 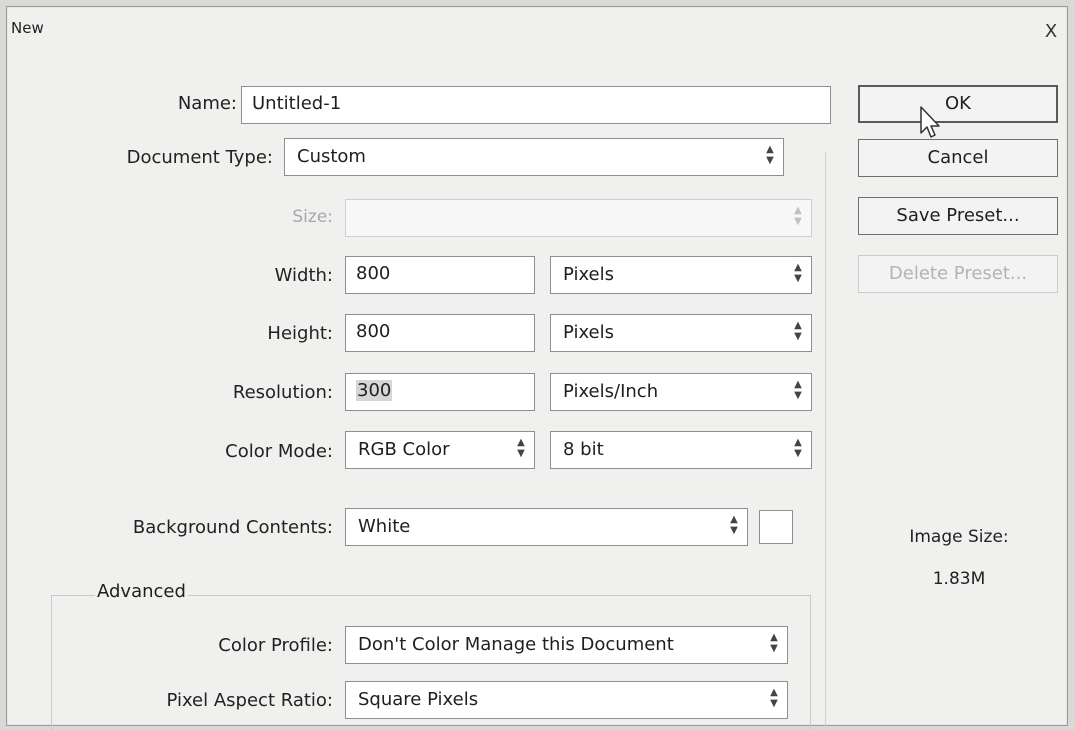 I want to click on mouse-pointer-icon, so click(x=930, y=122).